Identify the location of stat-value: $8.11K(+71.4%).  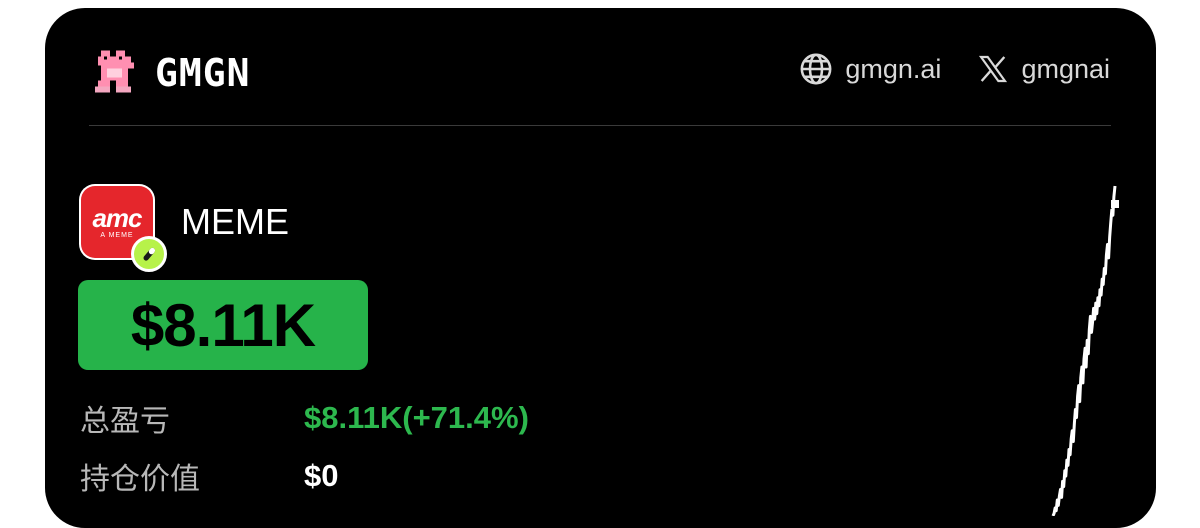
(416, 417).